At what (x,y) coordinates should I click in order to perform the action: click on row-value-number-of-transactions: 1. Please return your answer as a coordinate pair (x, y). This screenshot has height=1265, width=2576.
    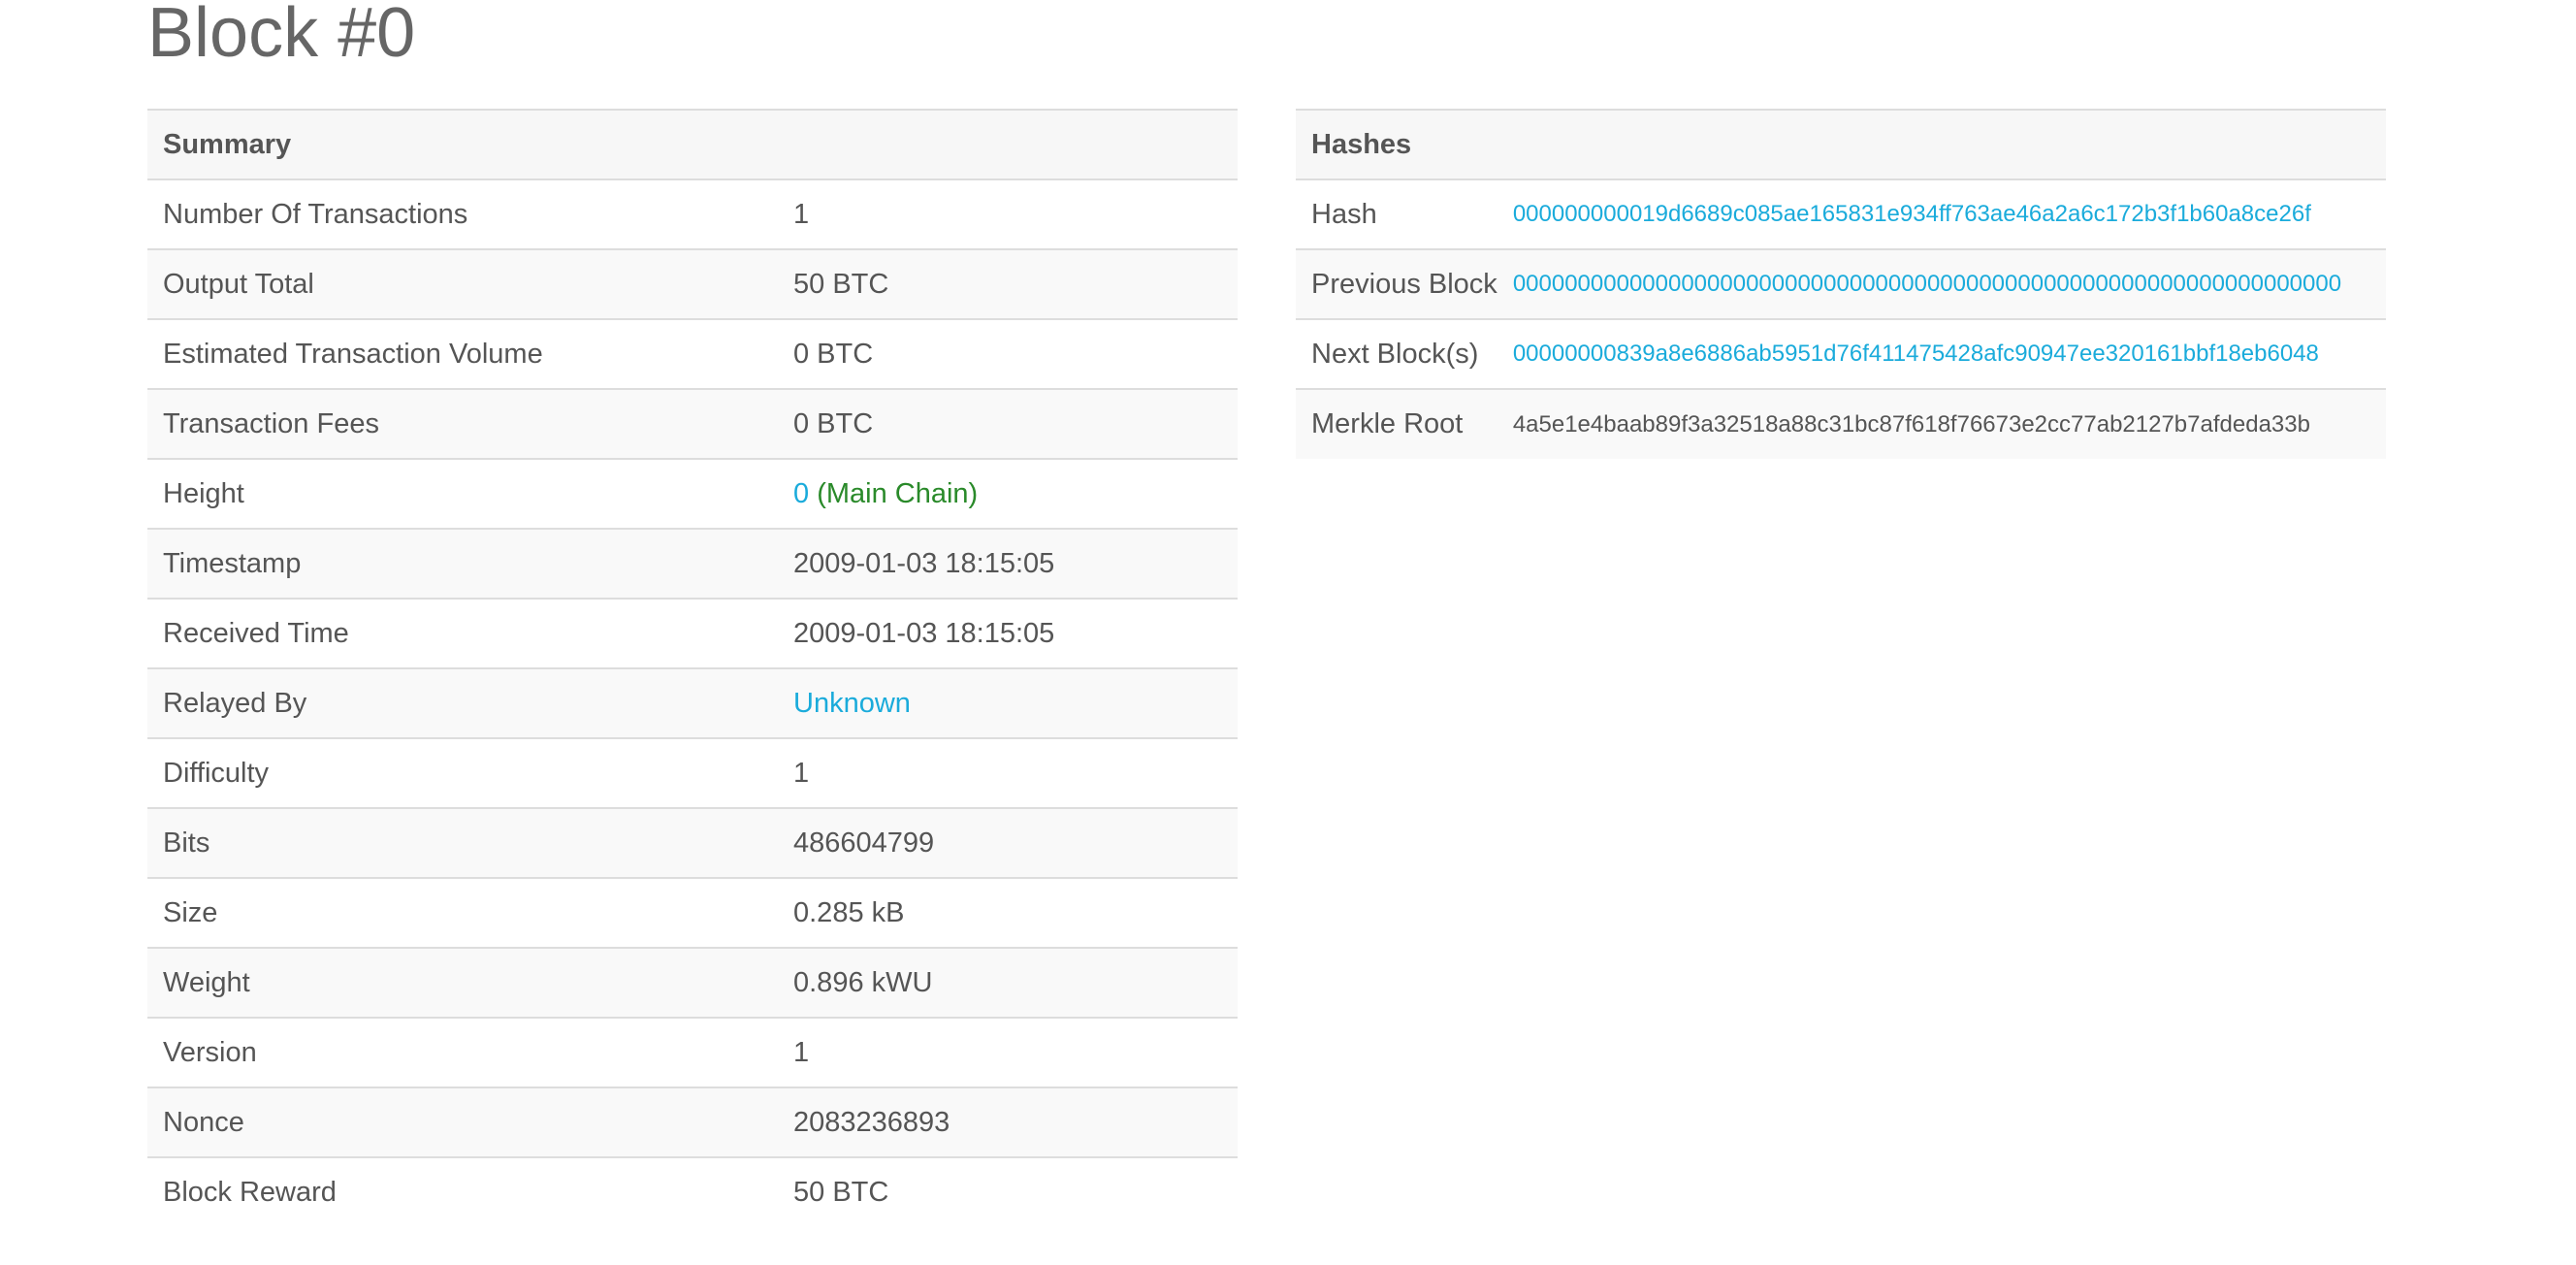
    Looking at the image, I should click on (1008, 213).